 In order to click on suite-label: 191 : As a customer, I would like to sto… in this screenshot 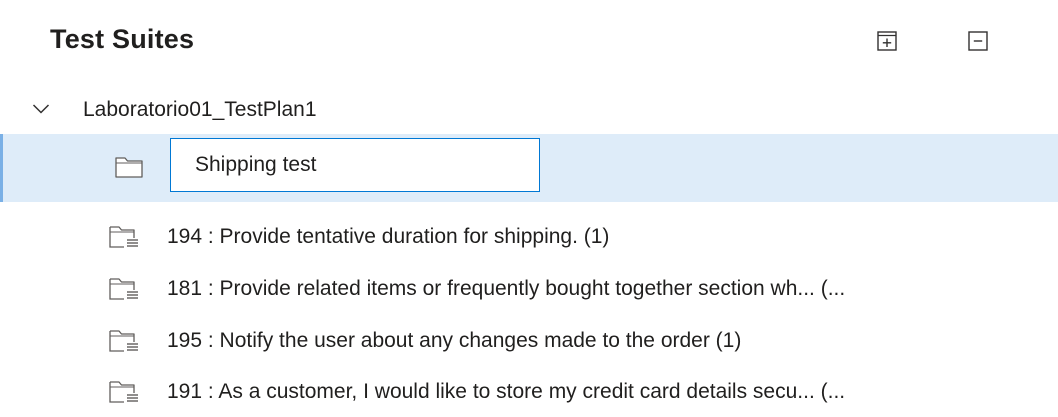, I will do `click(506, 391)`.